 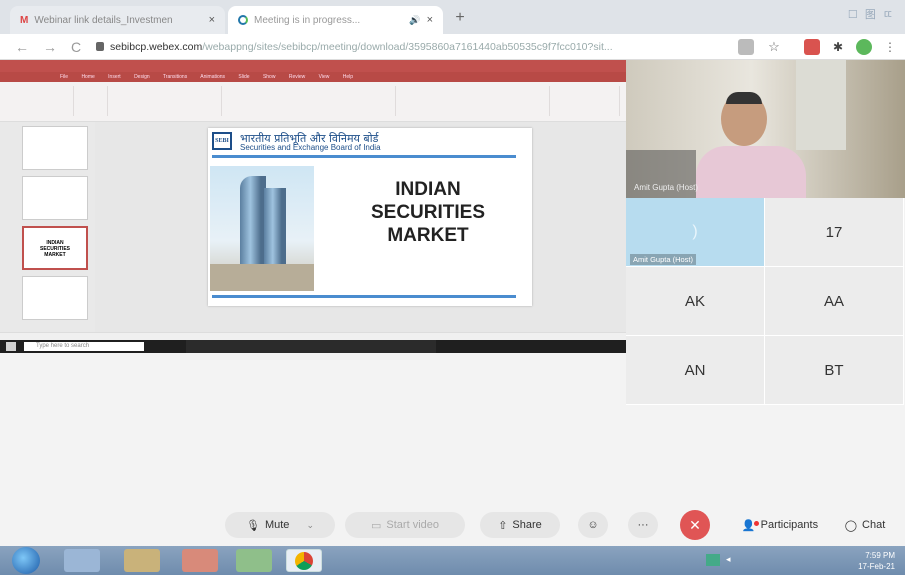 I want to click on volume-icon: ◂, so click(x=731, y=560).